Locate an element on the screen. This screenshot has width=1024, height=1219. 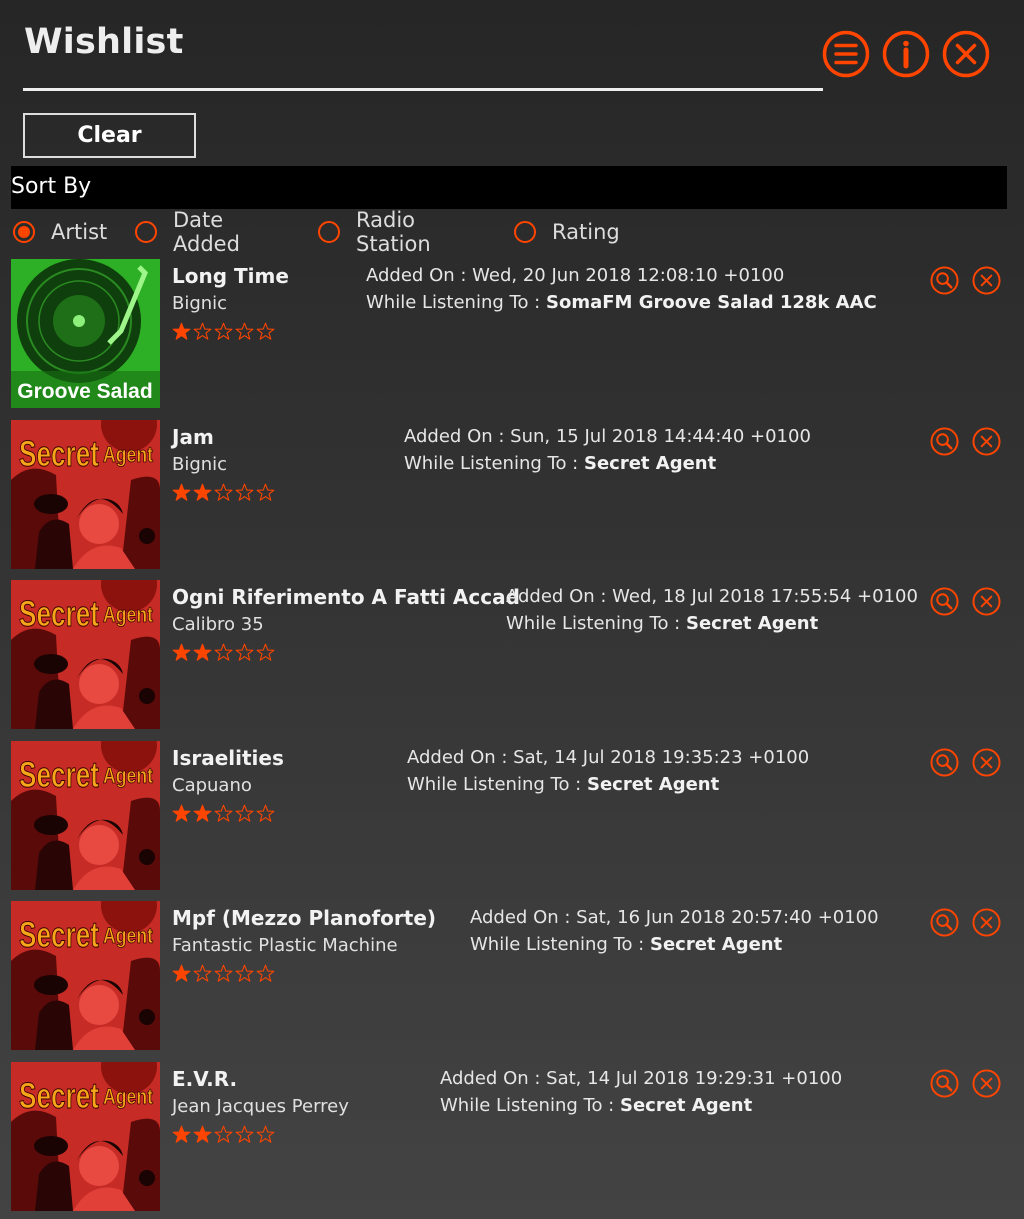
song-title: Long Time is located at coordinates (230, 276).